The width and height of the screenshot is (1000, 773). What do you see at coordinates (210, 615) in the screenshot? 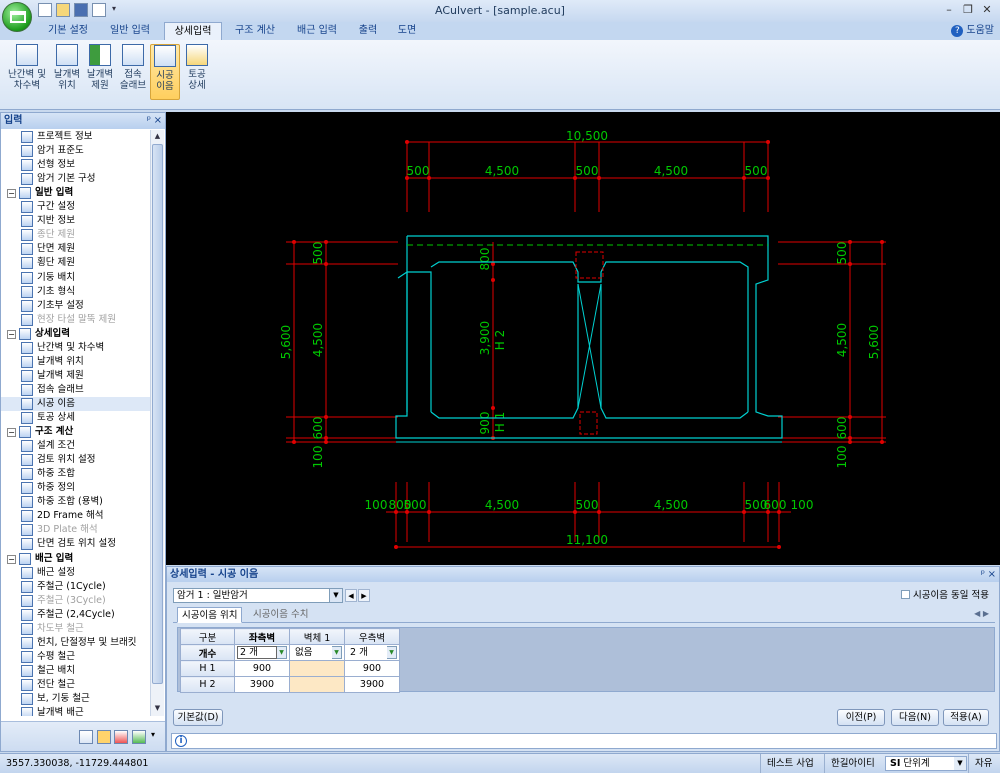
I see `tab-joint-position: 시공이음 위치` at bounding box center [210, 615].